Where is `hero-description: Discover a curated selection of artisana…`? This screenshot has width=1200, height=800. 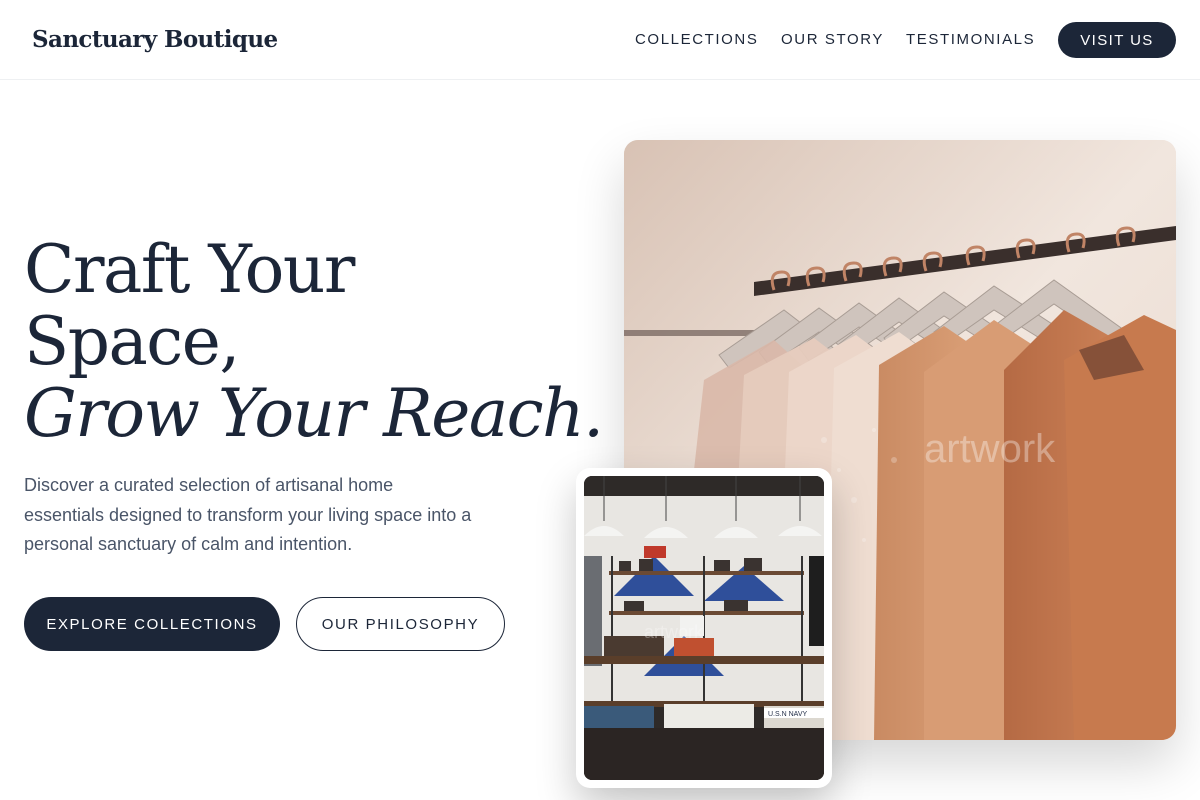 hero-description: Discover a curated selection of artisana… is located at coordinates (248, 514).